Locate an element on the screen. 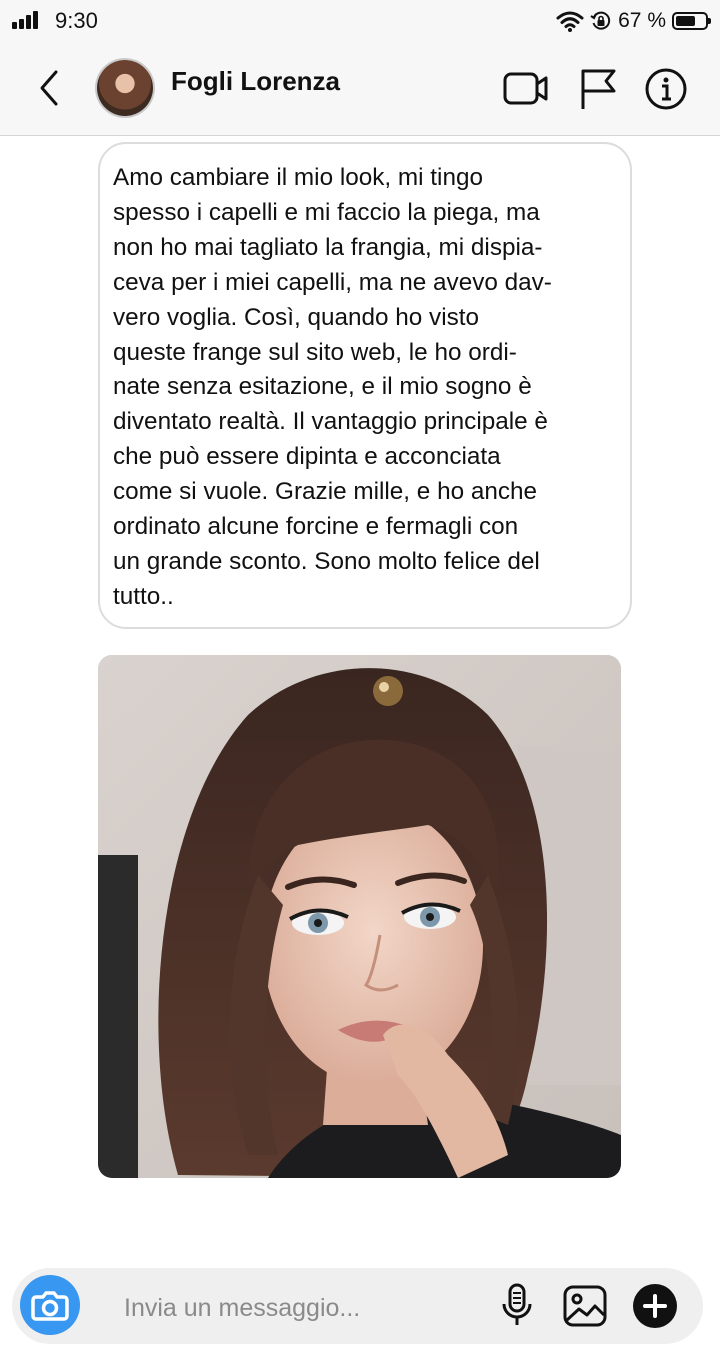 The height and width of the screenshot is (1357, 720). more-options-button is located at coordinates (655, 1306).